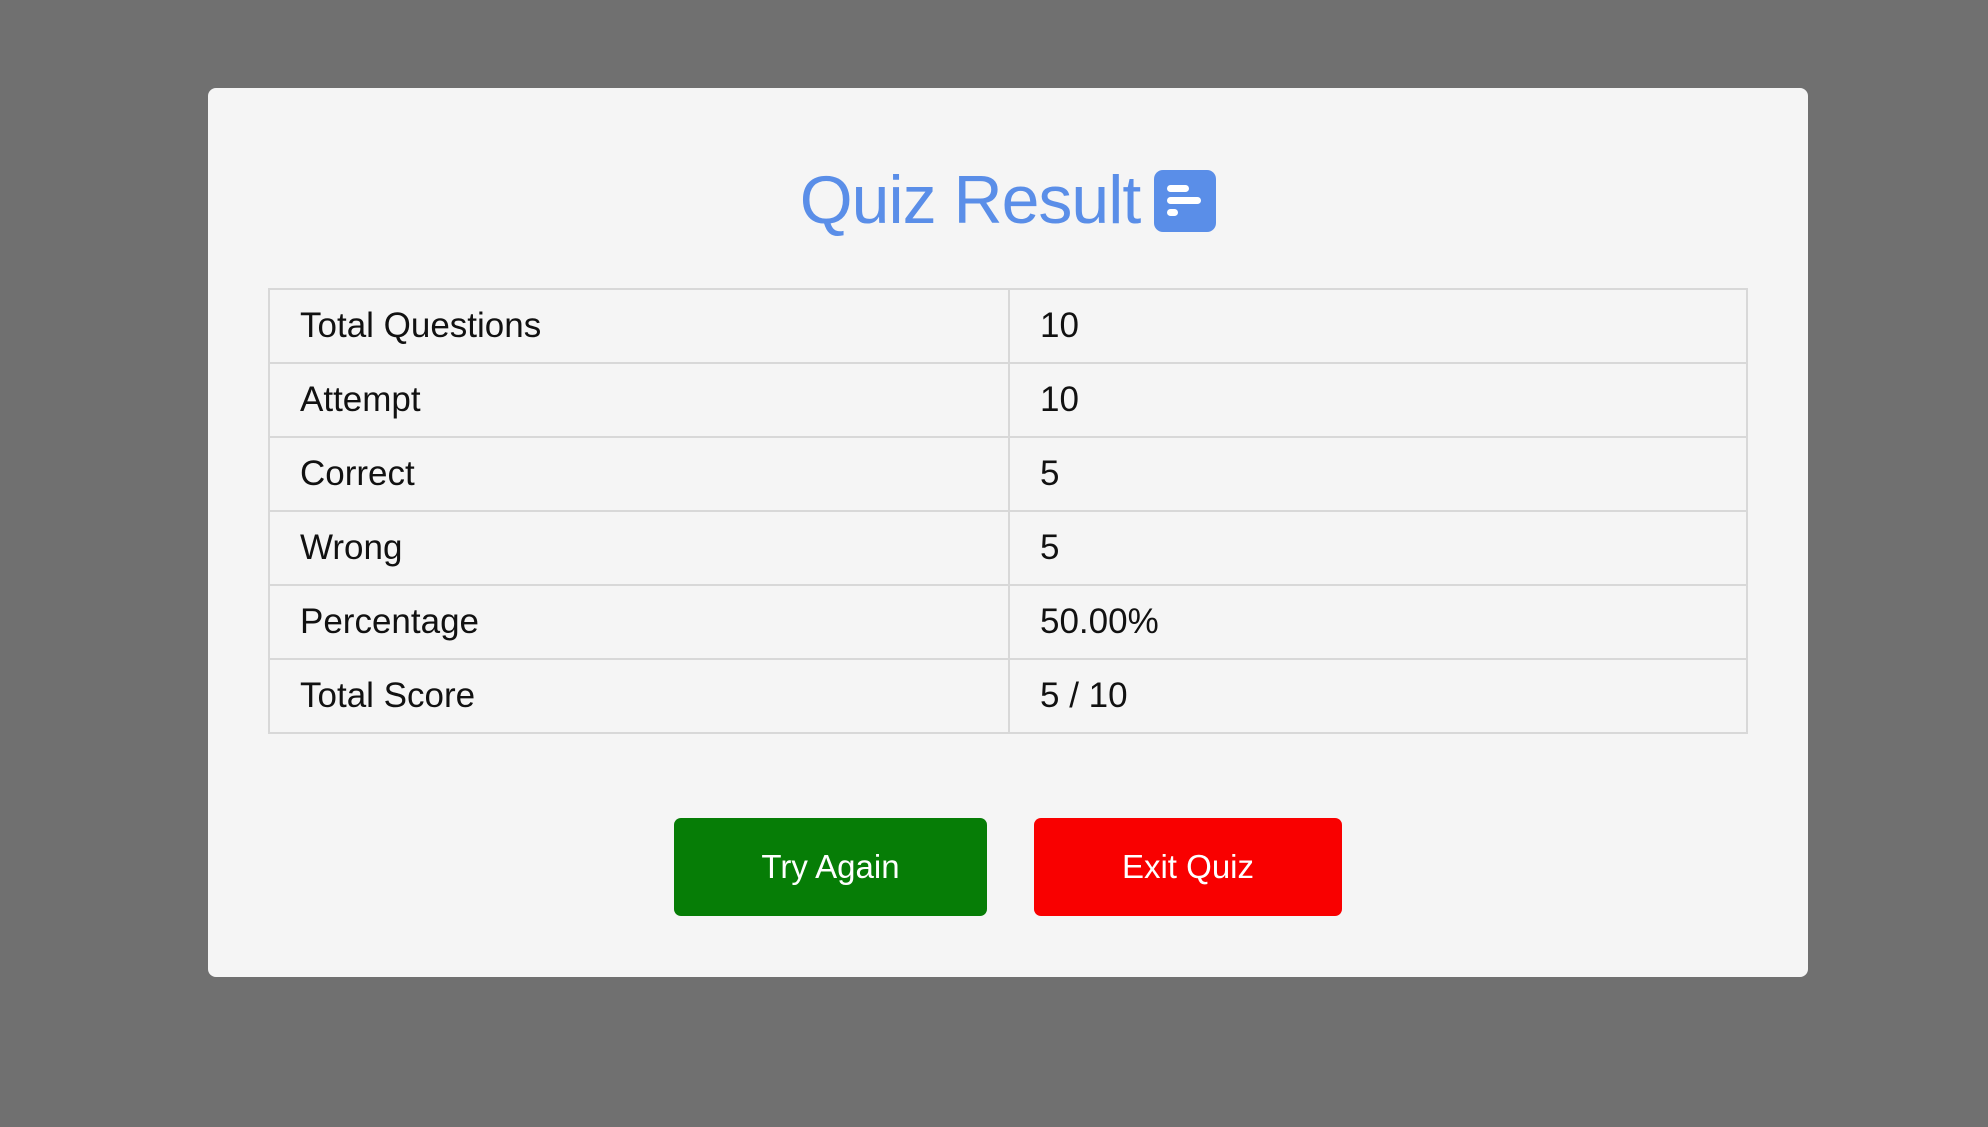  What do you see at coordinates (1185, 201) in the screenshot?
I see `stats-bars-icon` at bounding box center [1185, 201].